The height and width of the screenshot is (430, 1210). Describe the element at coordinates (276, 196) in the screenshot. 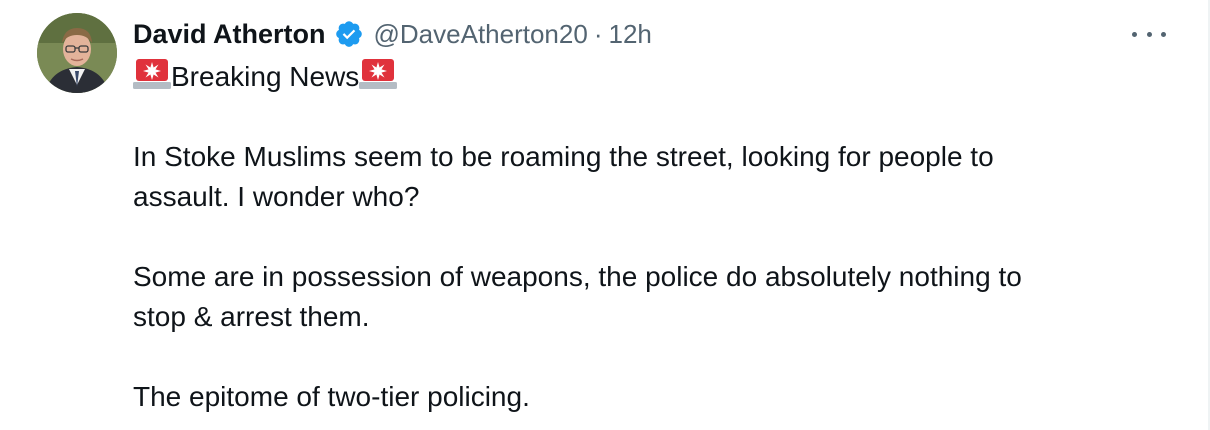

I see `body-line: assault. I wonder who?` at that location.